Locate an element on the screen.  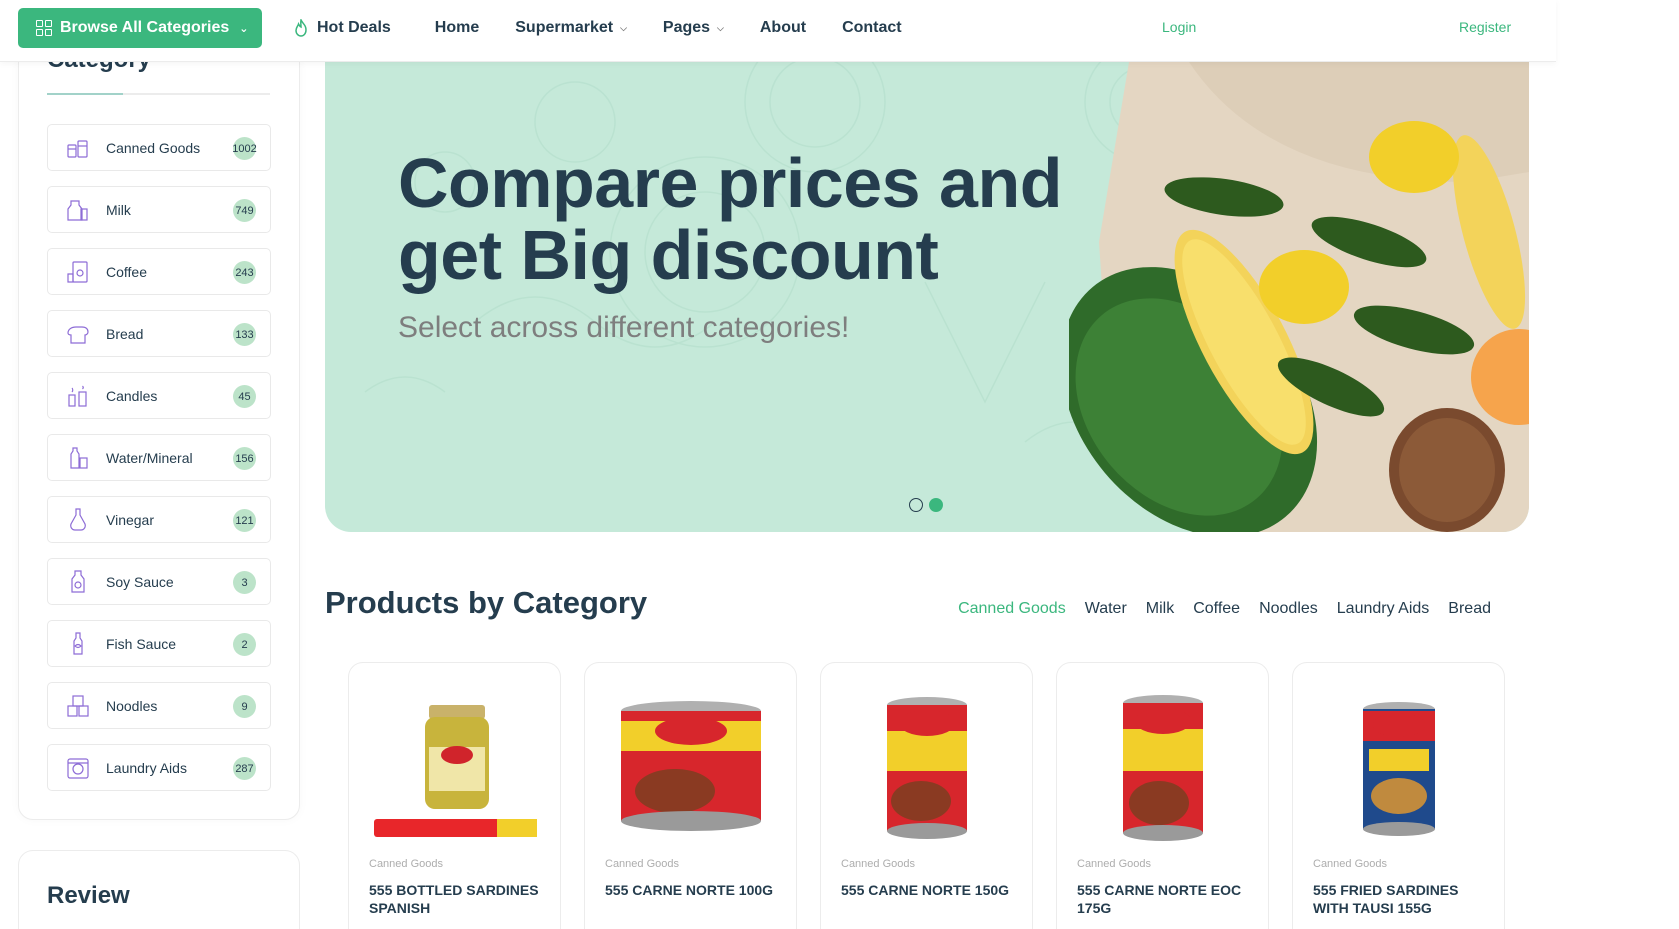
category-count-badge: 1002 is located at coordinates (244, 148).